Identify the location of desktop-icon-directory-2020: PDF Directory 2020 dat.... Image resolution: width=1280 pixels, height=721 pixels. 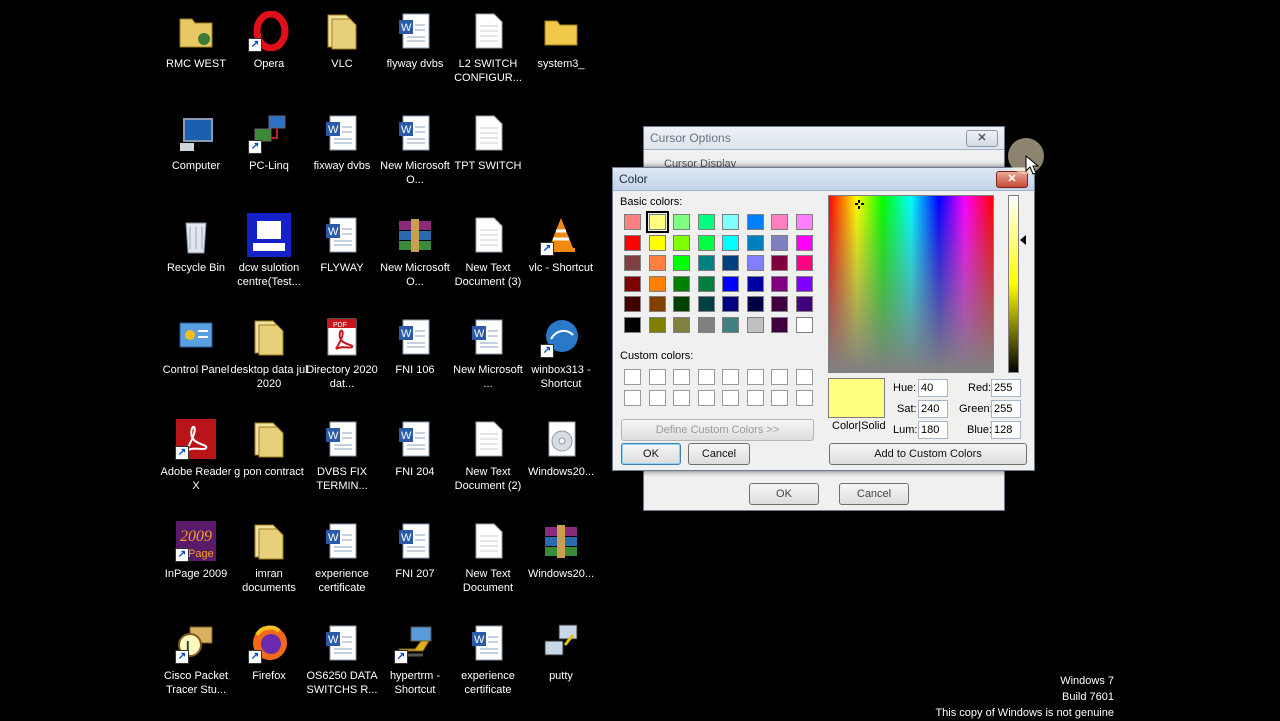
(342, 352).